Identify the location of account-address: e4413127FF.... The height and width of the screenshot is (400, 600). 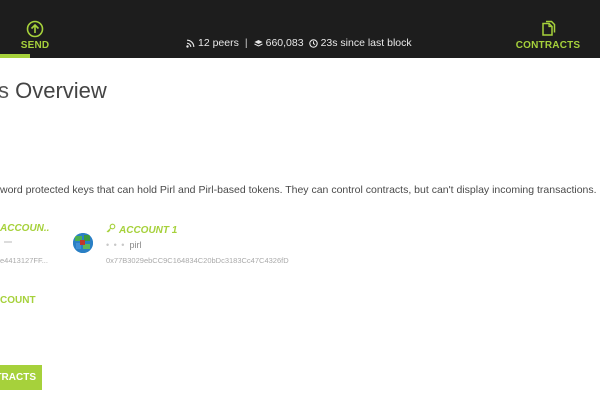
(24, 260).